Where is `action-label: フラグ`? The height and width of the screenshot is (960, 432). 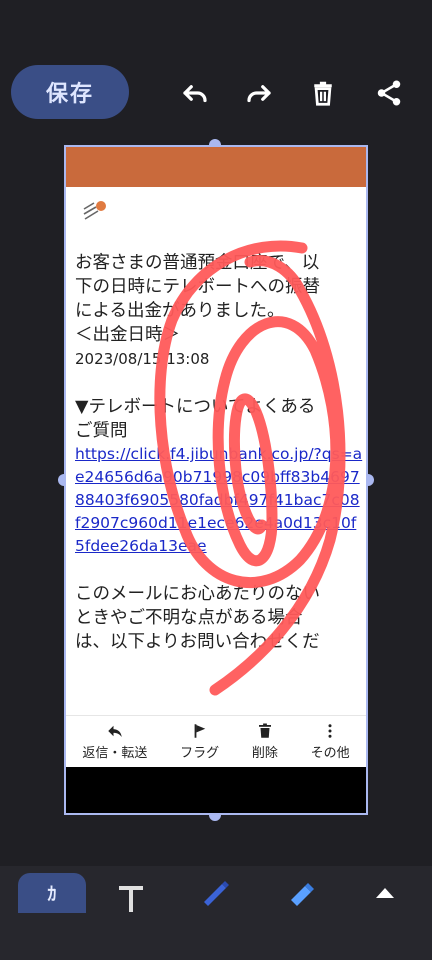
action-label: フラグ is located at coordinates (200, 753).